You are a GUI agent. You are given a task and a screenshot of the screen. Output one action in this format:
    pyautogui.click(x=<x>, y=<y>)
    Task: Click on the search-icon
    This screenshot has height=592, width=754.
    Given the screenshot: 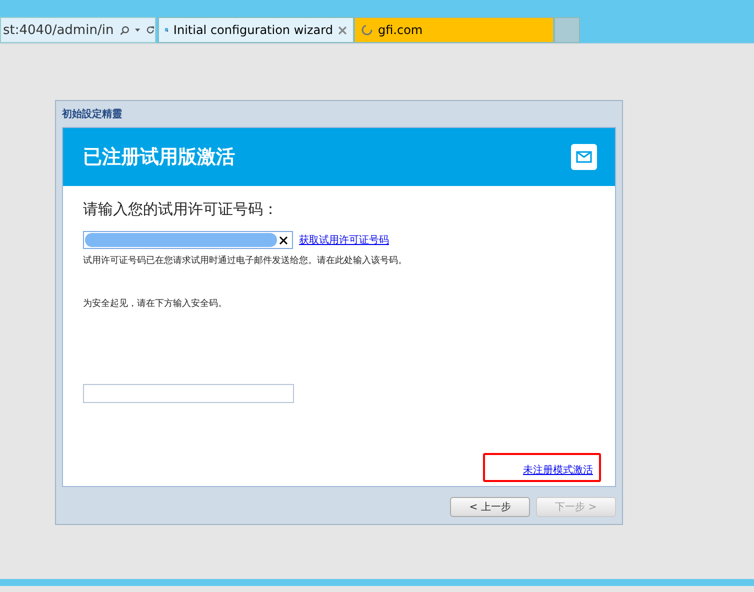 What is the action you would take?
    pyautogui.click(x=125, y=30)
    